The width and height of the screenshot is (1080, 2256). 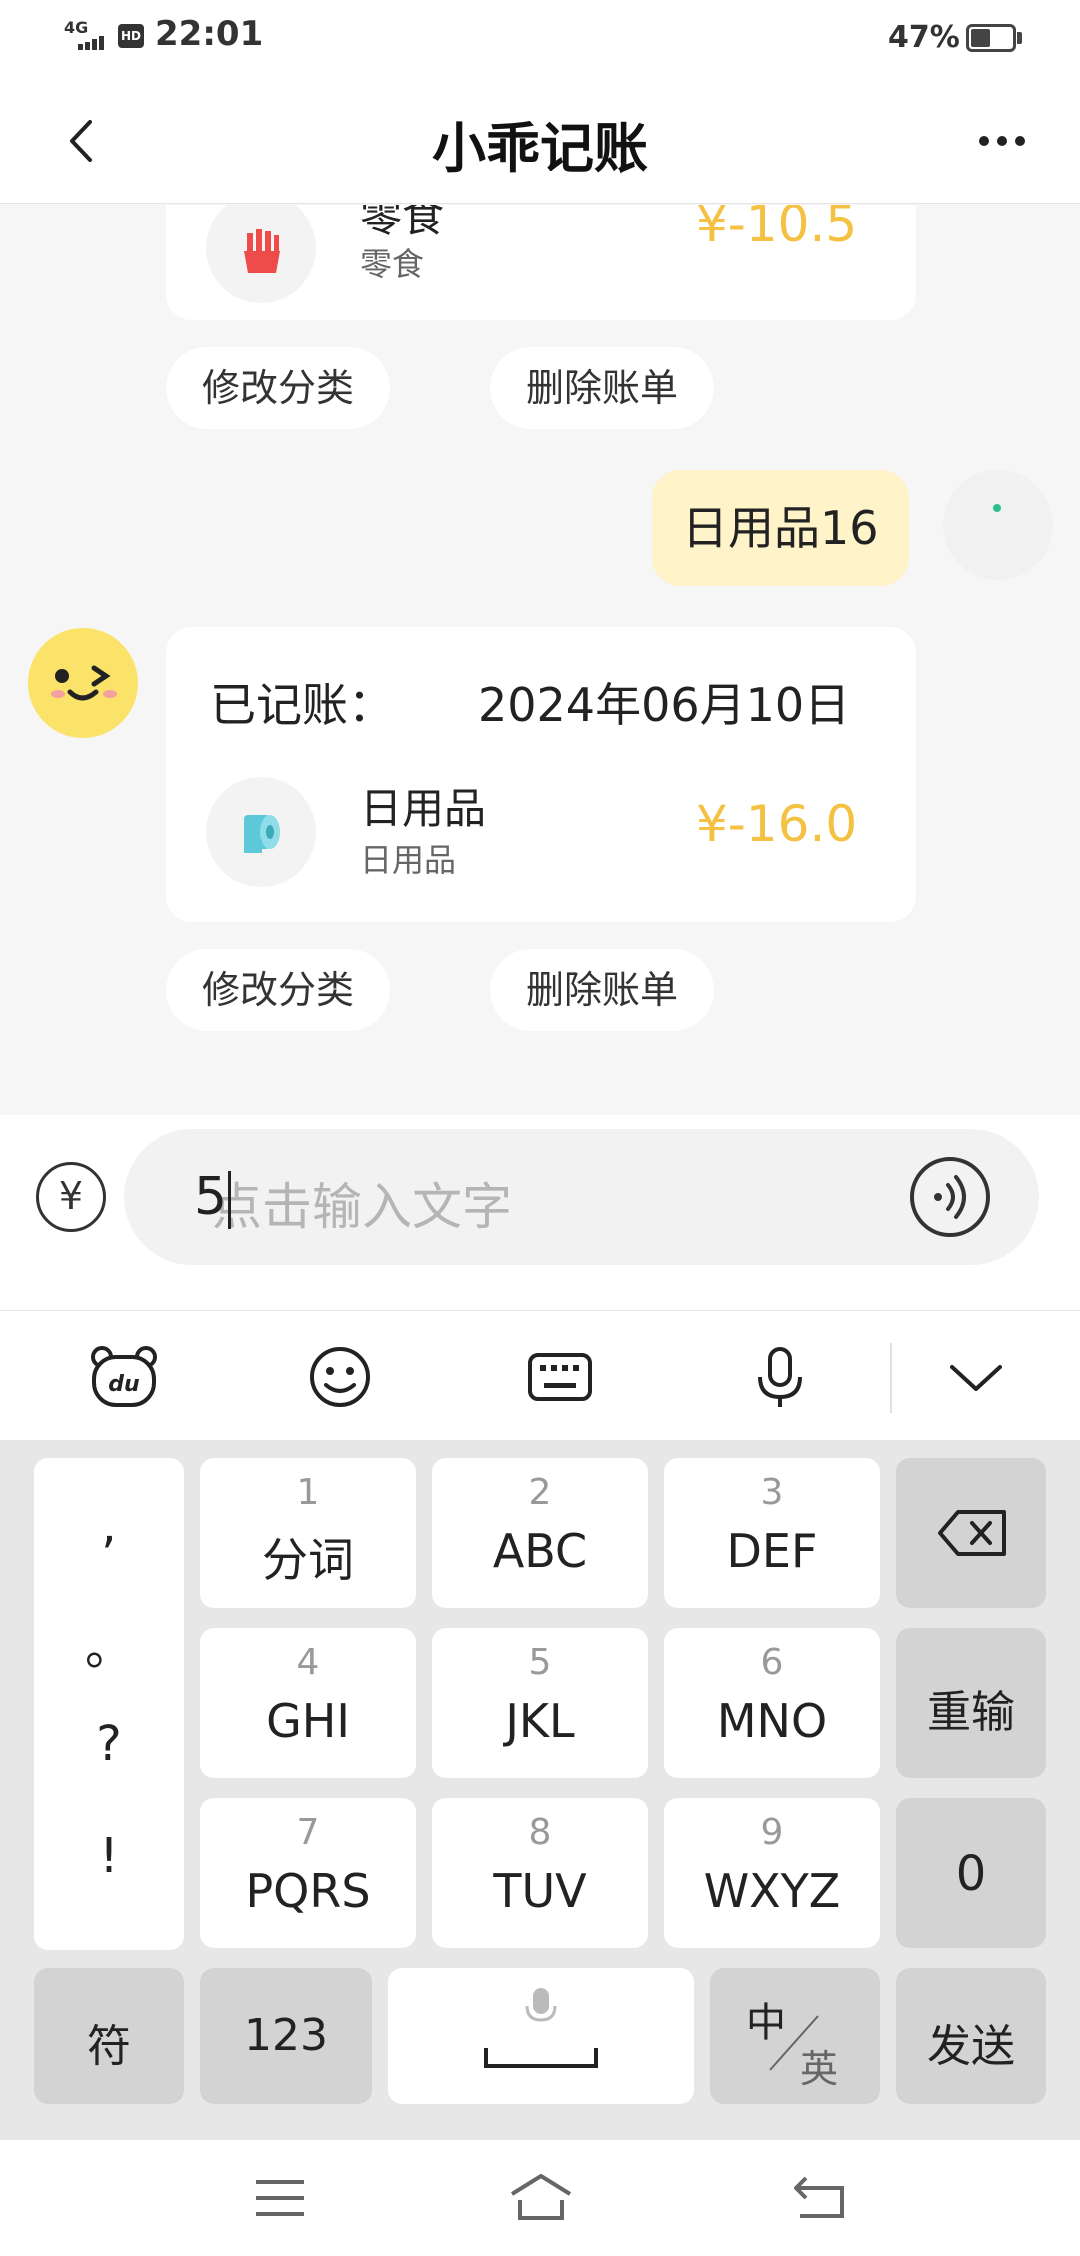 I want to click on keyboard-icon, so click(x=560, y=1377).